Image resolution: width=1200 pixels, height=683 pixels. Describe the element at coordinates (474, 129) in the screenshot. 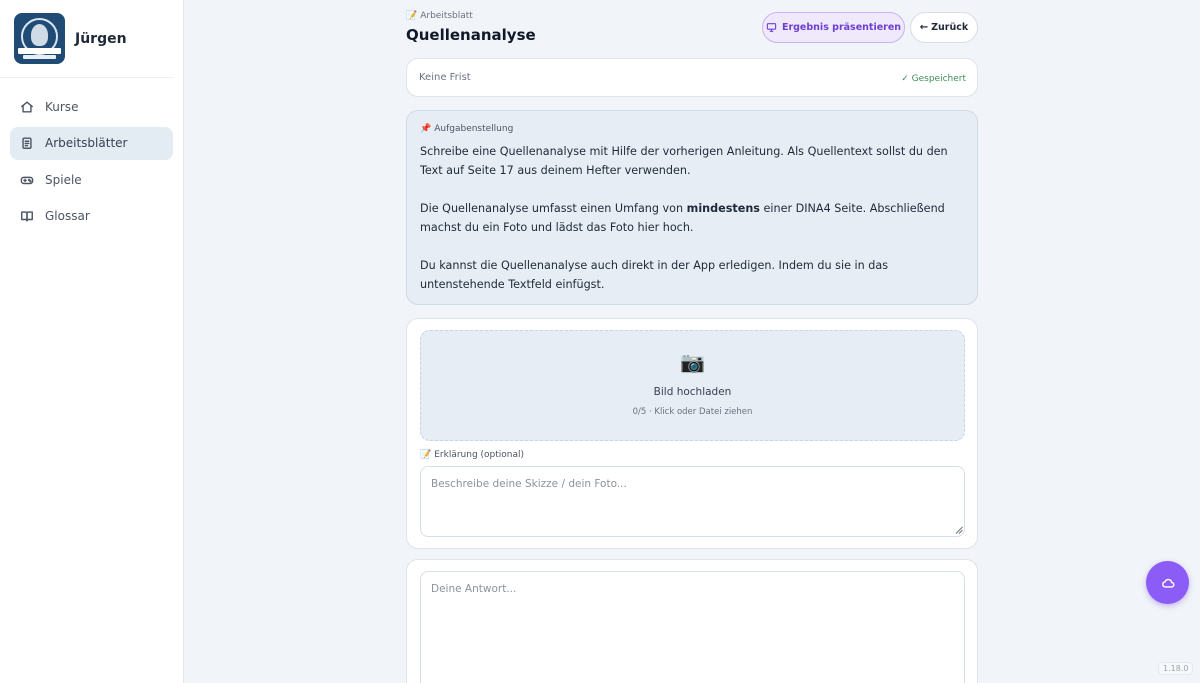

I see `task-label-text: Aufgabenstellung` at that location.